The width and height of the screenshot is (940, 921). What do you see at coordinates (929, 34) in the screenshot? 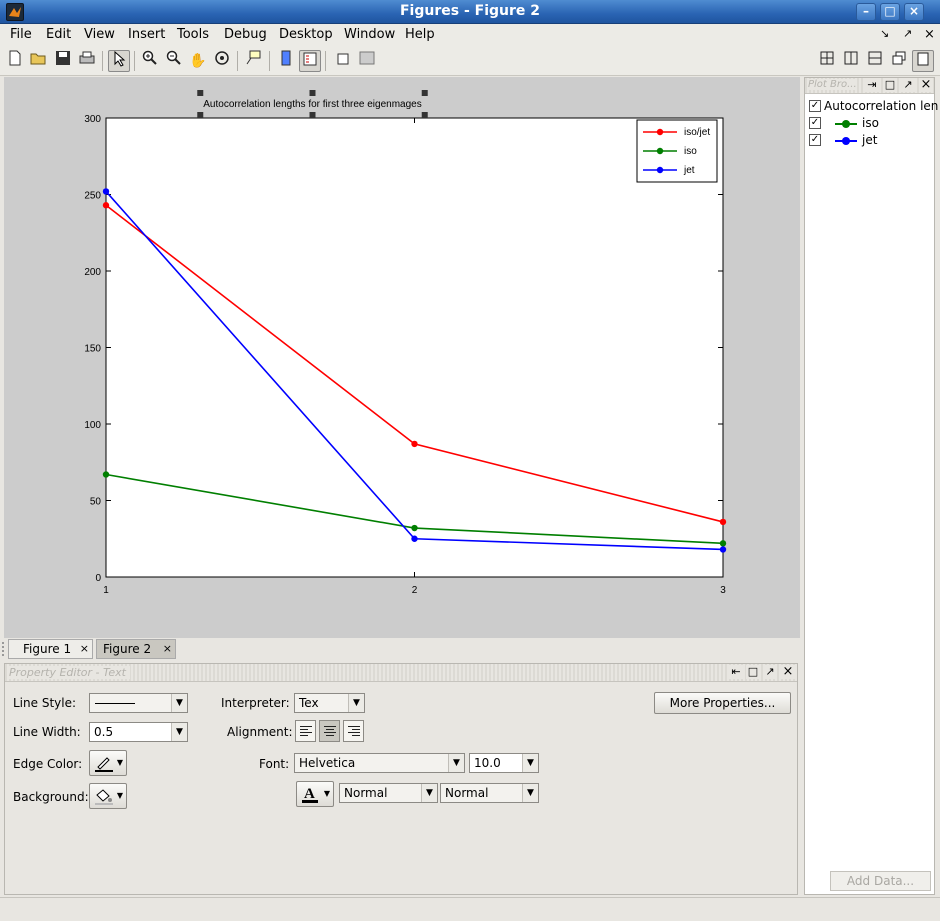
I see `close-figure-icon: ×` at bounding box center [929, 34].